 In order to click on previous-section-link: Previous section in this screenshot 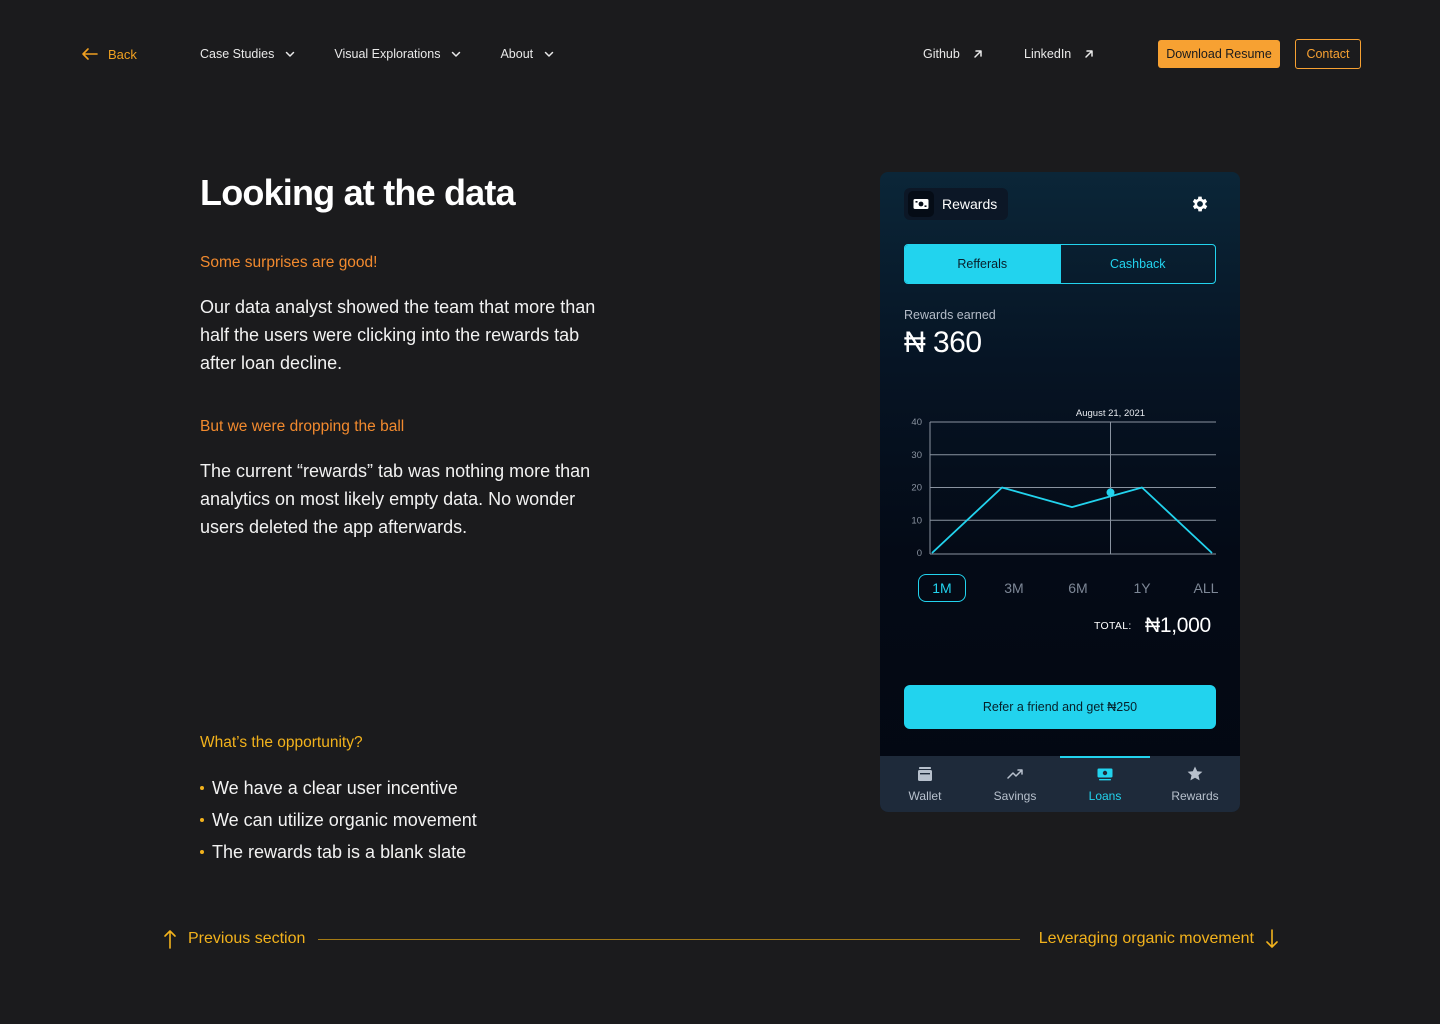, I will do `click(233, 939)`.